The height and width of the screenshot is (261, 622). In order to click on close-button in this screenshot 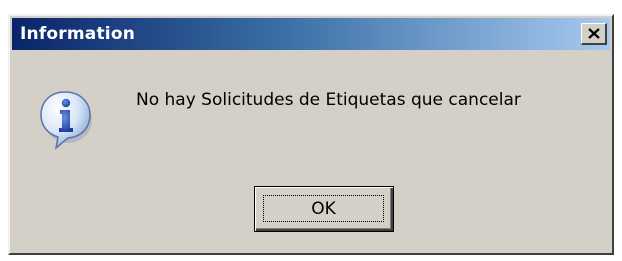, I will do `click(594, 34)`.